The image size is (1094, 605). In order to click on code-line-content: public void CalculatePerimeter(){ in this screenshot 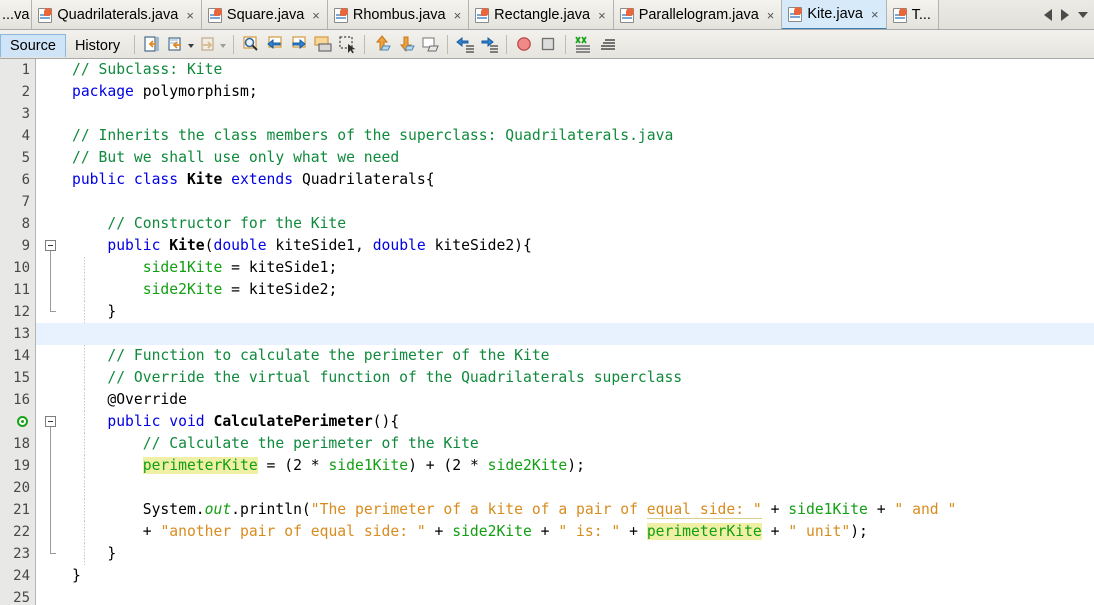, I will do `click(578, 422)`.